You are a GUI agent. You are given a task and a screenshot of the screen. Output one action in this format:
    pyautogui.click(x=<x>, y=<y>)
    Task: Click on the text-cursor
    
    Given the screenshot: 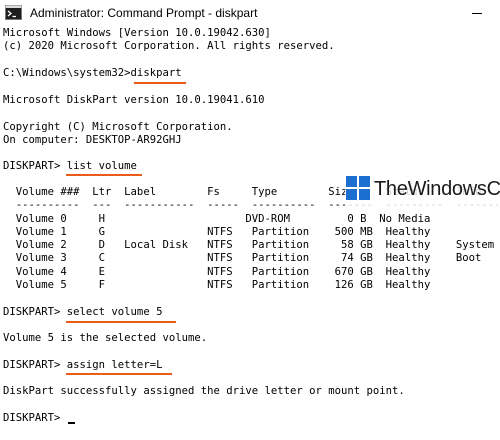 What is the action you would take?
    pyautogui.click(x=71, y=423)
    